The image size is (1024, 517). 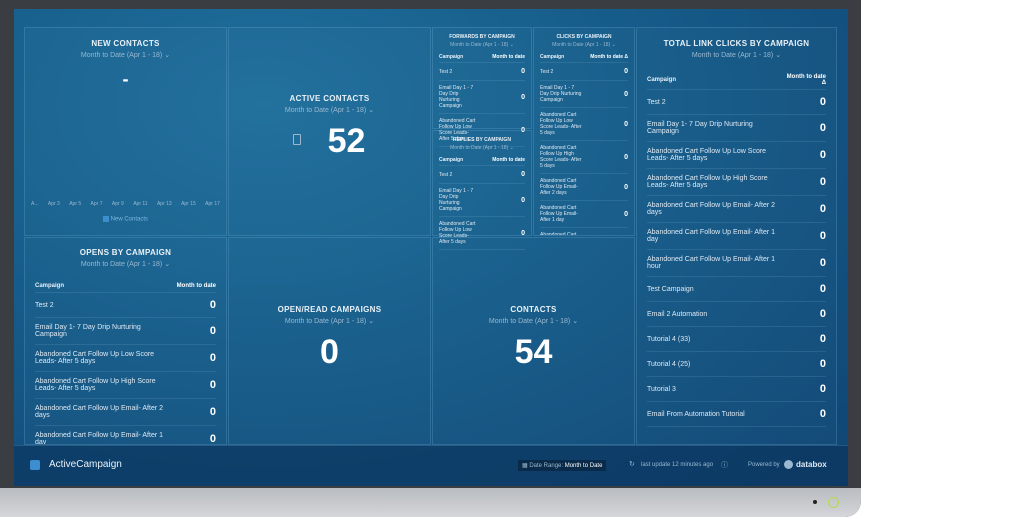 I want to click on chart-legend: New Contacts, so click(x=125, y=219).